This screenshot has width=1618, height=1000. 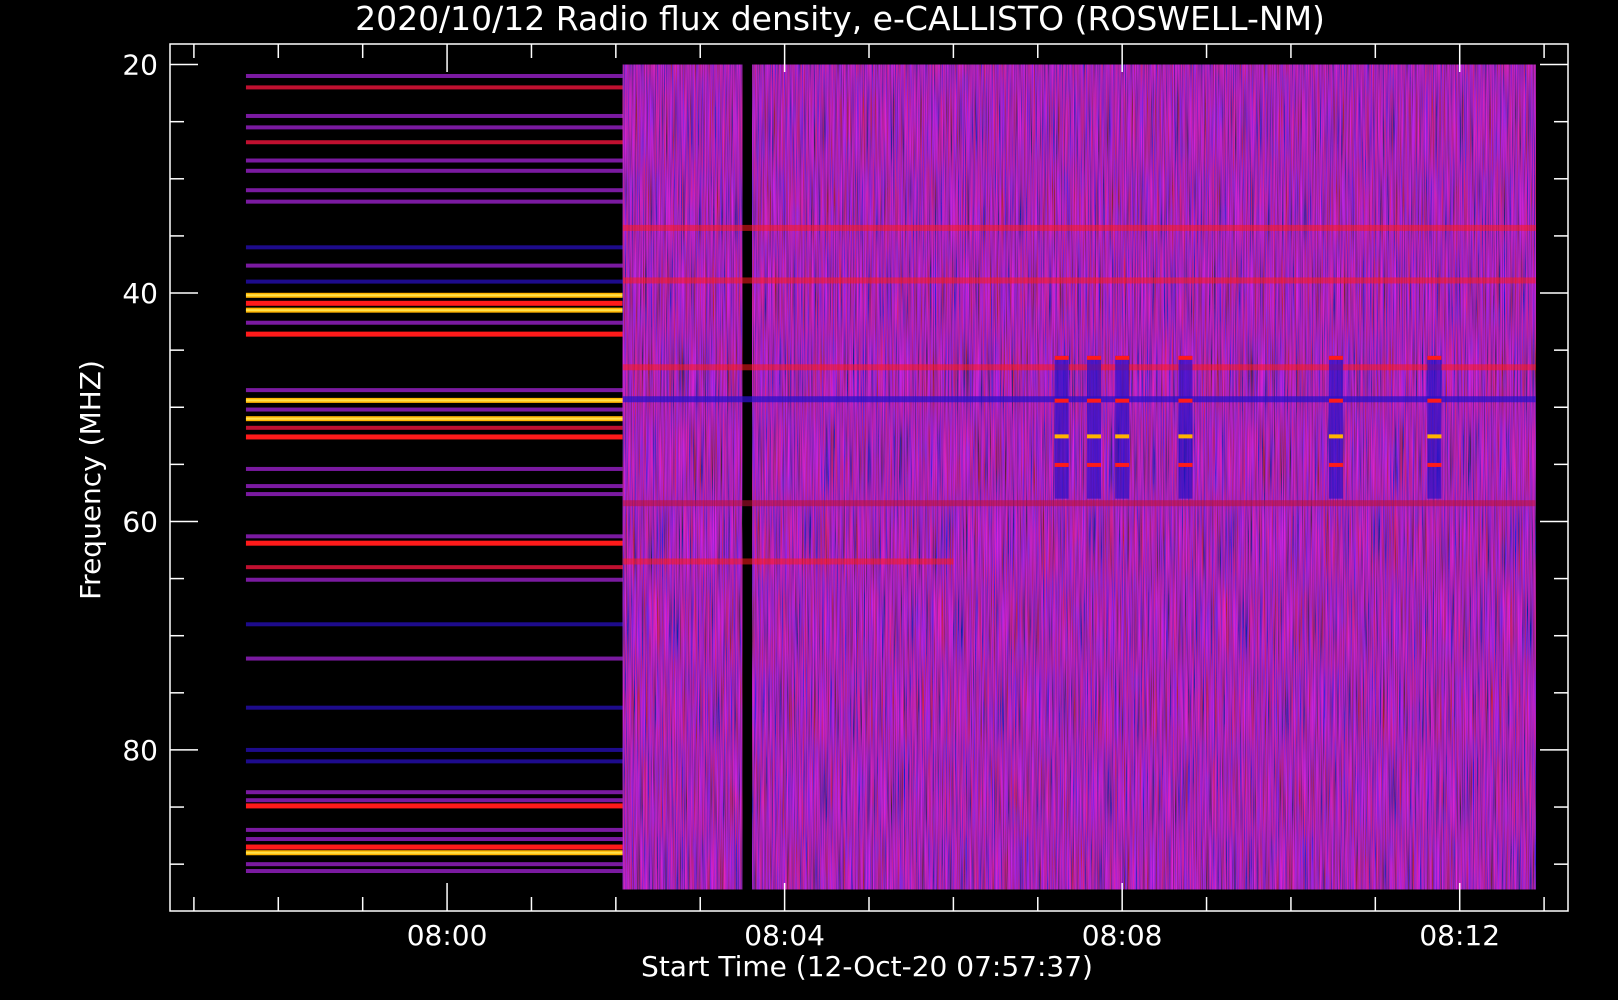 What do you see at coordinates (140, 293) in the screenshot?
I see `y-tick-label: 40` at bounding box center [140, 293].